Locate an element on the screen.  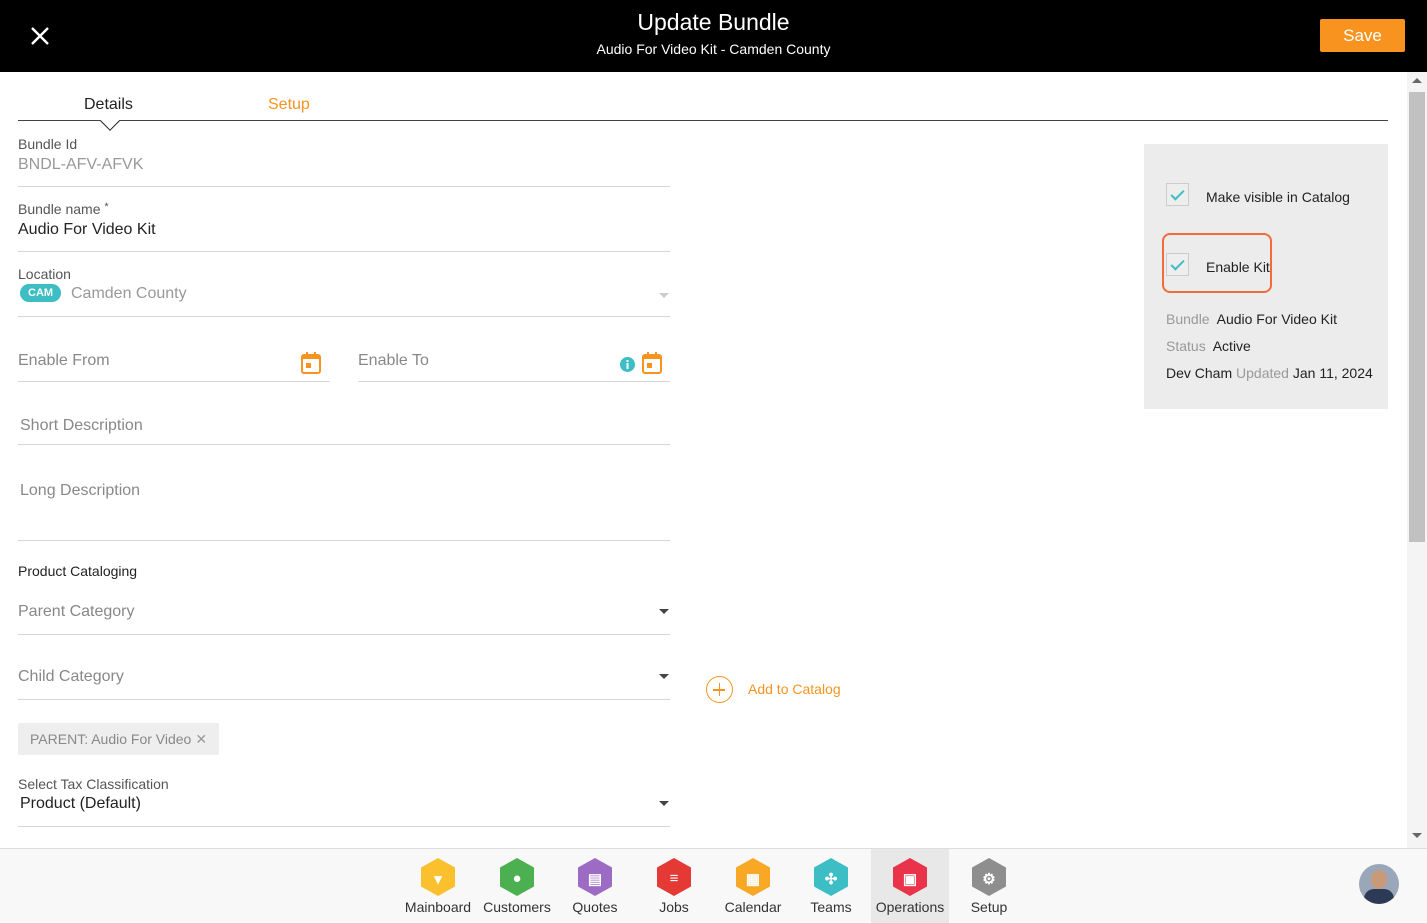
operations-icon: ▣ is located at coordinates (910, 877).